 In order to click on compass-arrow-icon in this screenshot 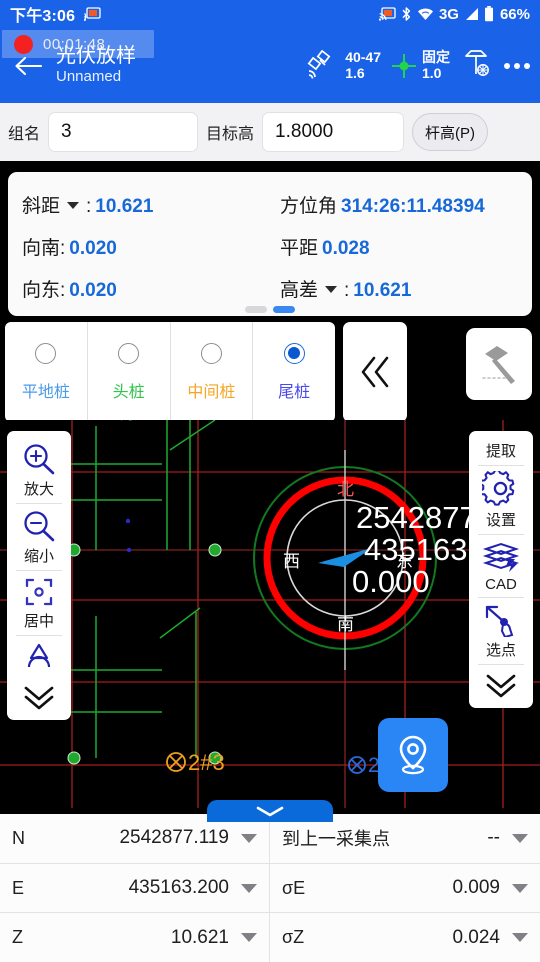, I will do `click(39, 655)`.